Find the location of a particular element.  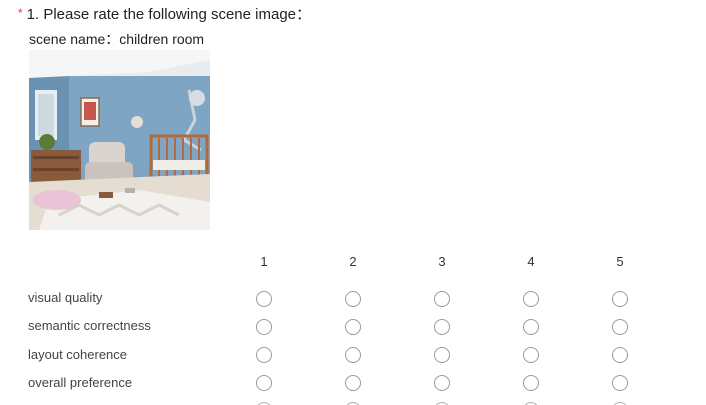

rating-column-3: 3 is located at coordinates (442, 261).